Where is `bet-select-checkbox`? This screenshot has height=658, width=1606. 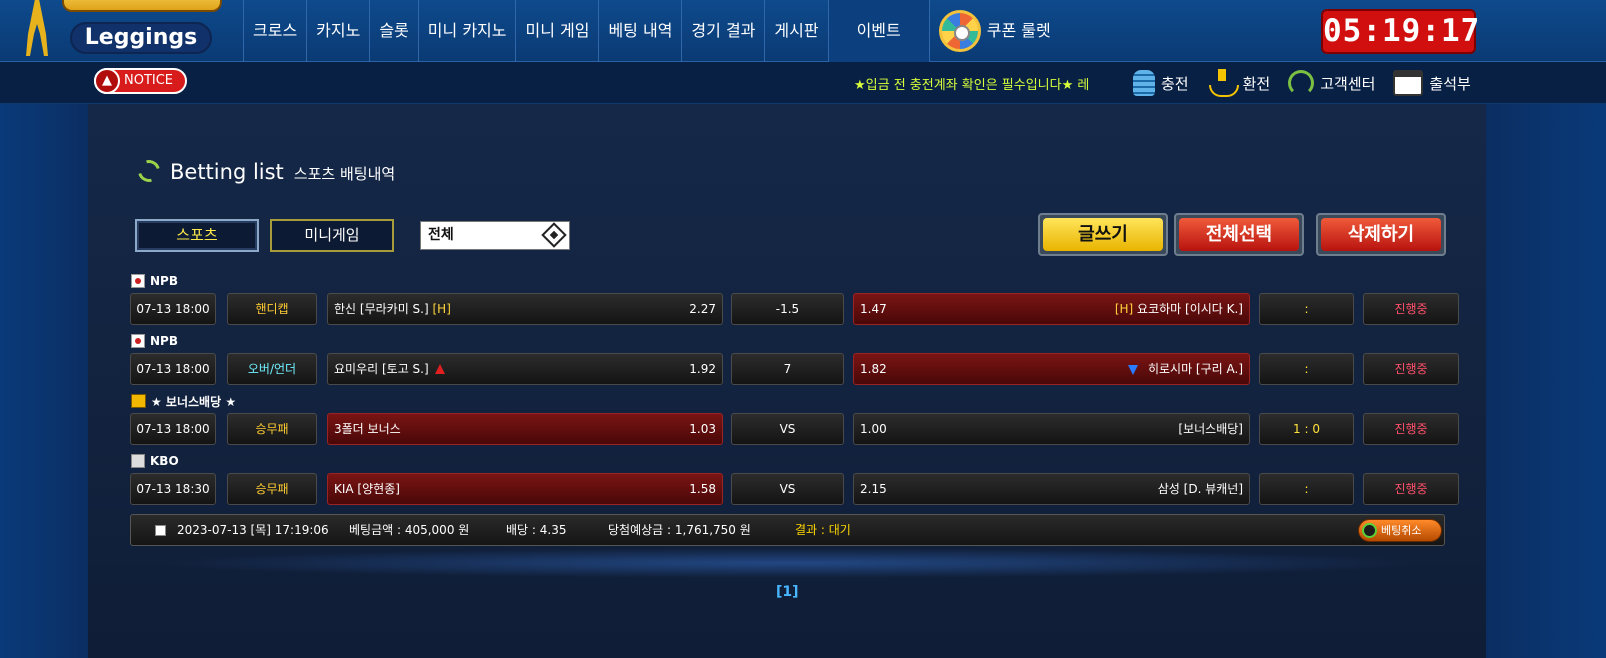
bet-select-checkbox is located at coordinates (160, 530).